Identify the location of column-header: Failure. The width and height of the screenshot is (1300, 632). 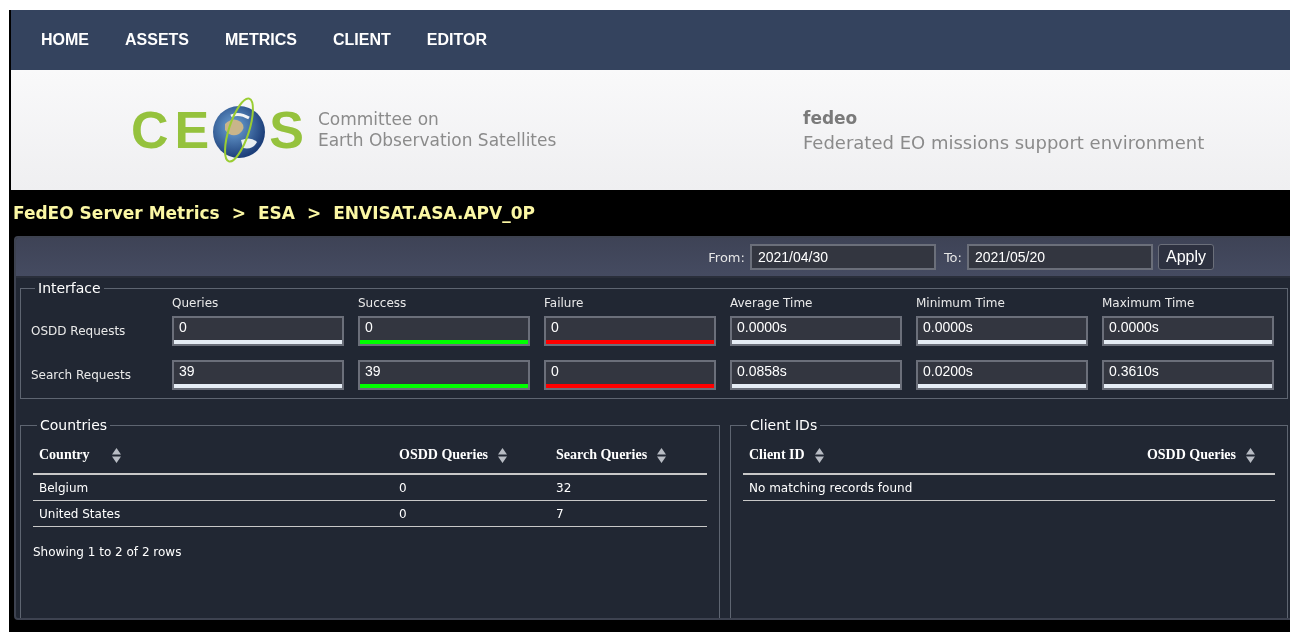
(564, 303).